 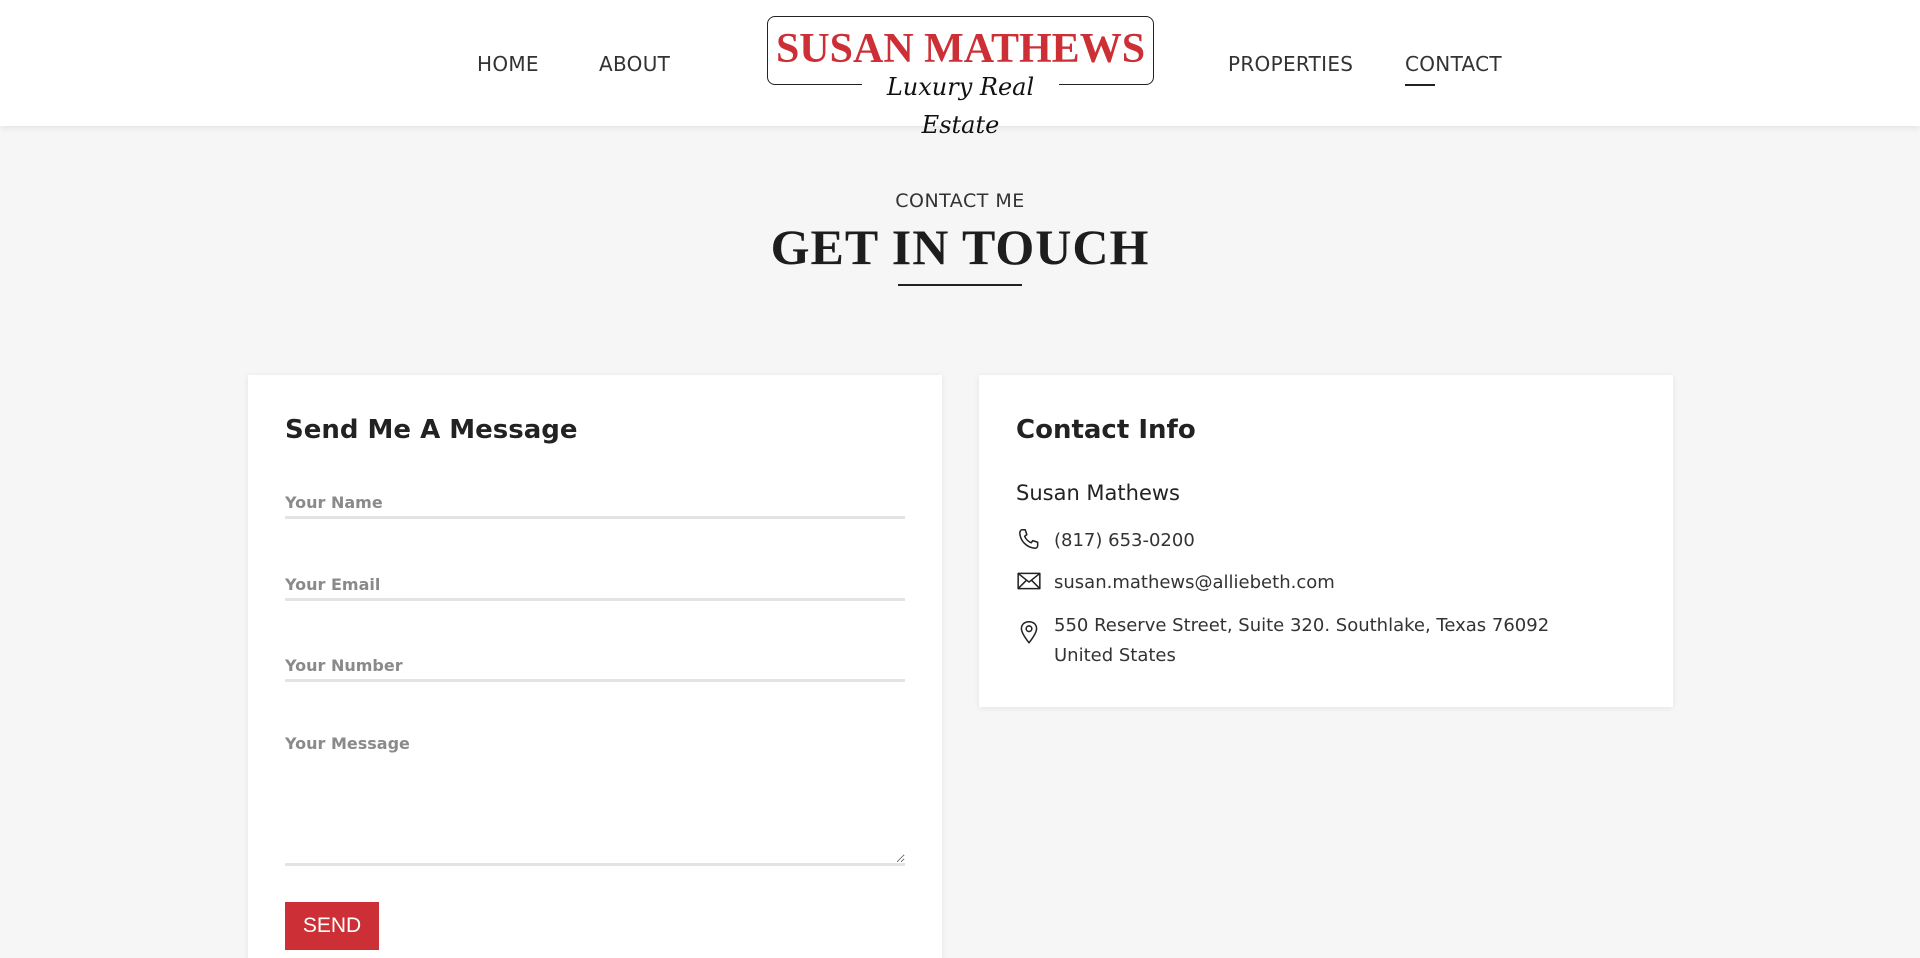 I want to click on email-field, so click(x=595, y=586).